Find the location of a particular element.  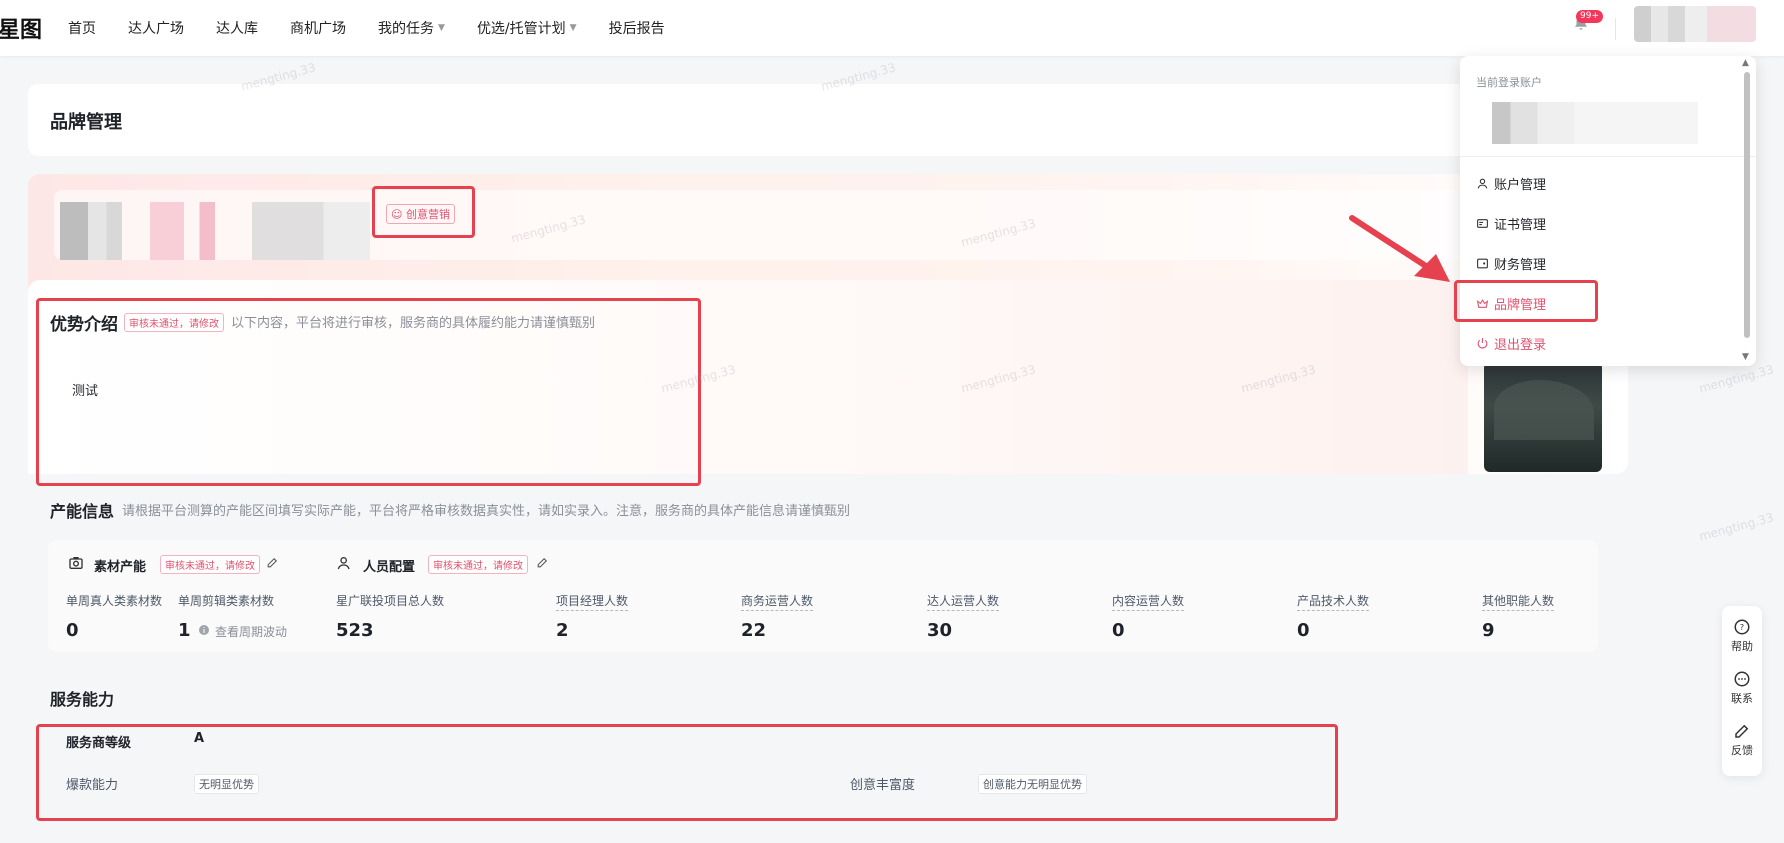

brand-image-thumbnail is located at coordinates (1543, 417).